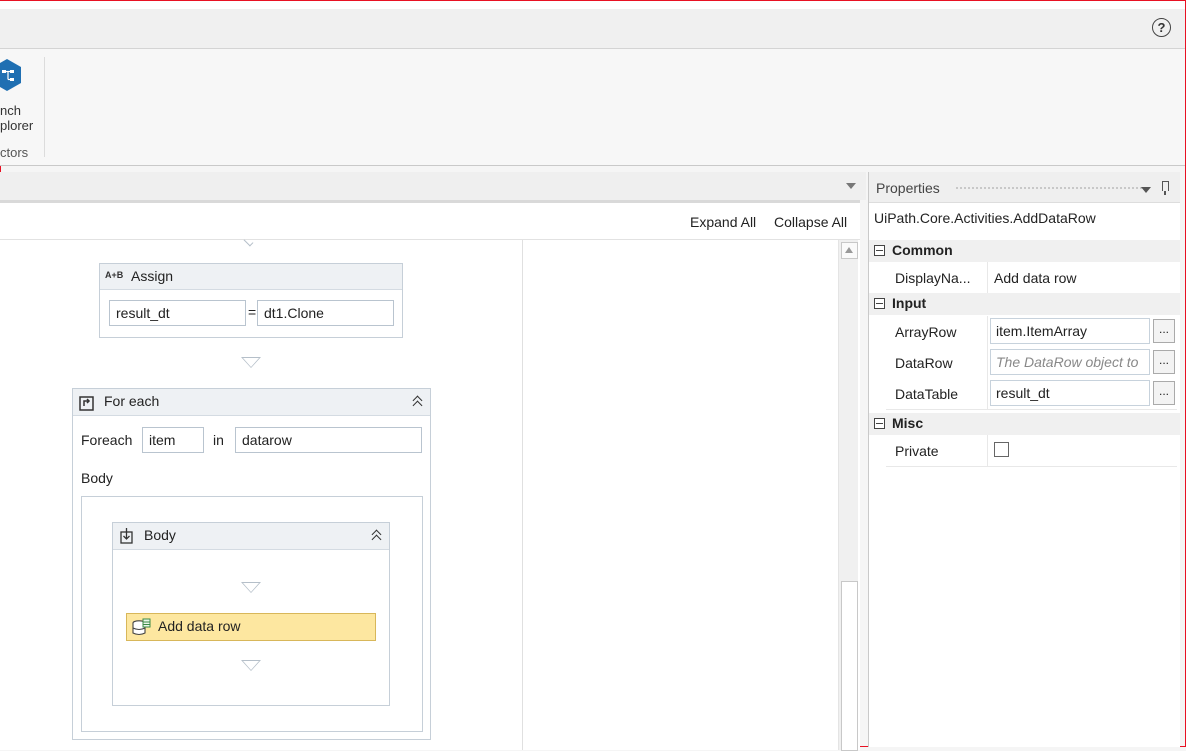 Image resolution: width=1186 pixels, height=751 pixels. What do you see at coordinates (1035, 278) in the screenshot?
I see `displayname-value: Add data row` at bounding box center [1035, 278].